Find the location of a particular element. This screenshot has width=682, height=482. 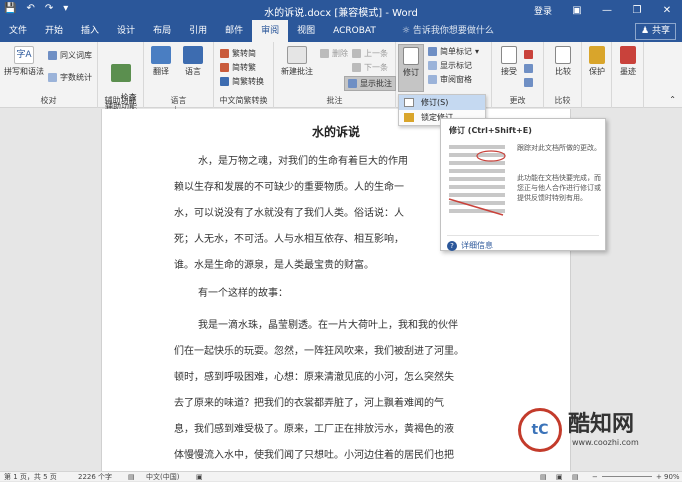

chinese-conversion-button: 简繁转换 is located at coordinates (242, 81).